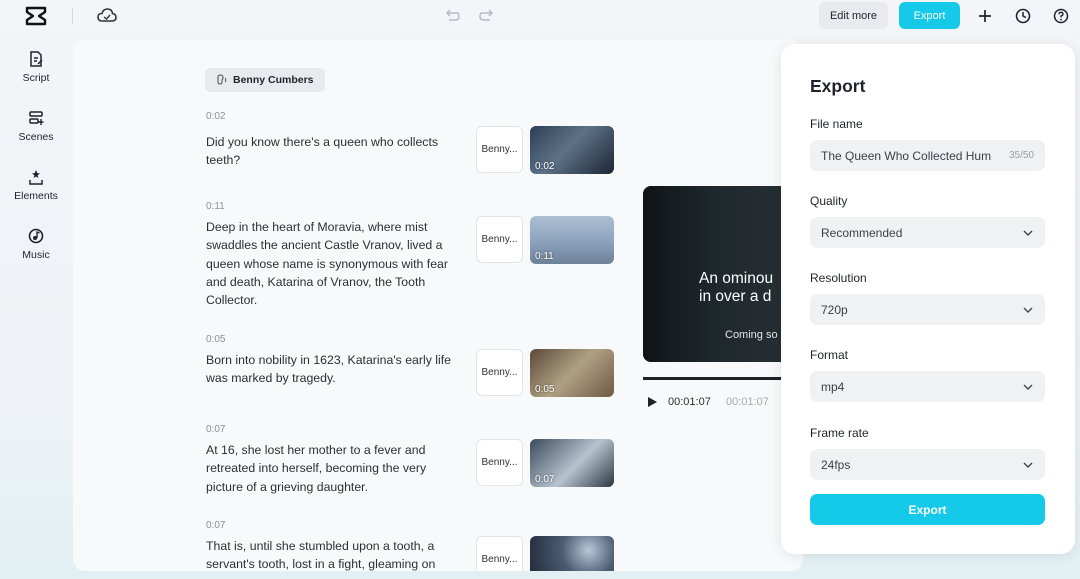 The width and height of the screenshot is (1080, 579). Describe the element at coordinates (836, 124) in the screenshot. I see `file-name-label: File name` at that location.